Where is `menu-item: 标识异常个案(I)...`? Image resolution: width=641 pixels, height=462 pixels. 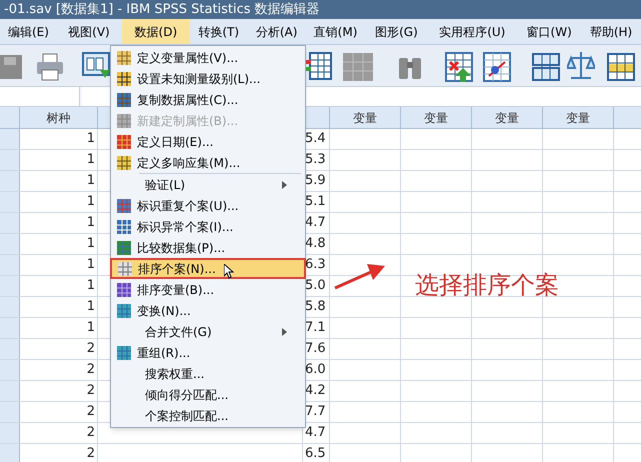 menu-item: 标识异常个案(I)... is located at coordinates (208, 226).